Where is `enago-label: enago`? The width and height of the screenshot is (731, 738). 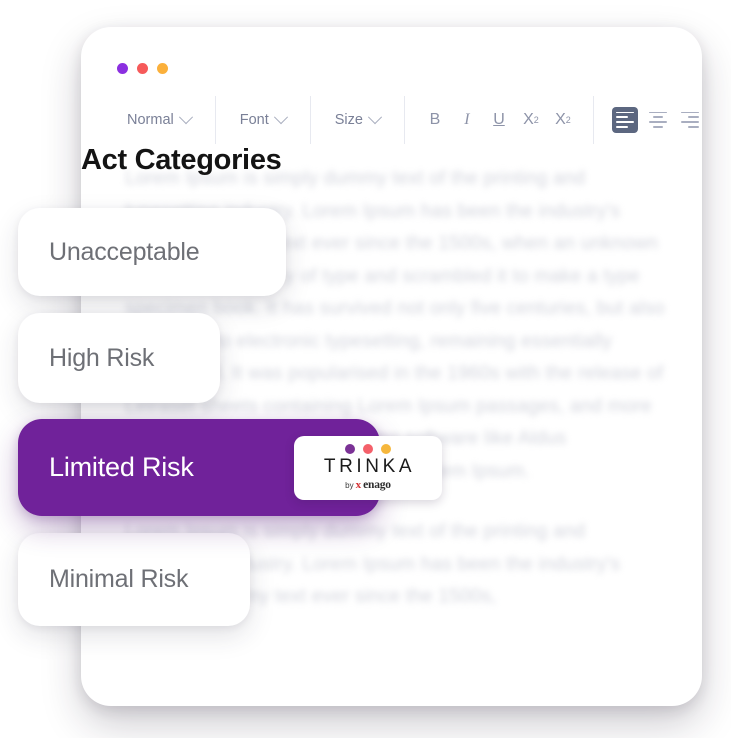 enago-label: enago is located at coordinates (377, 485).